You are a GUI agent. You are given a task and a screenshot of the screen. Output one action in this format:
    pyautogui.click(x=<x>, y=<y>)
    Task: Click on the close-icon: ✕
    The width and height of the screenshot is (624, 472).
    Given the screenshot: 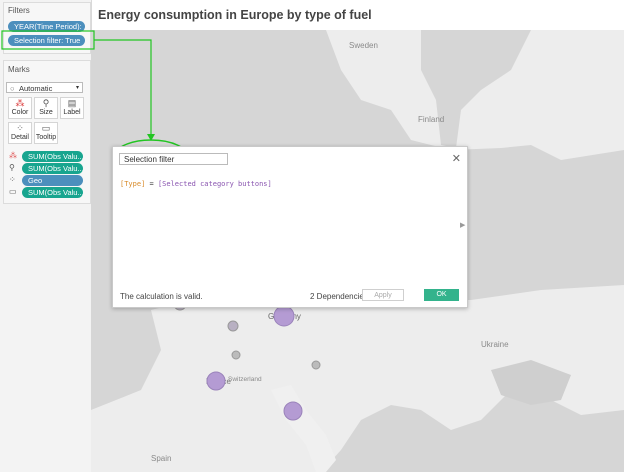 What is the action you would take?
    pyautogui.click(x=456, y=158)
    